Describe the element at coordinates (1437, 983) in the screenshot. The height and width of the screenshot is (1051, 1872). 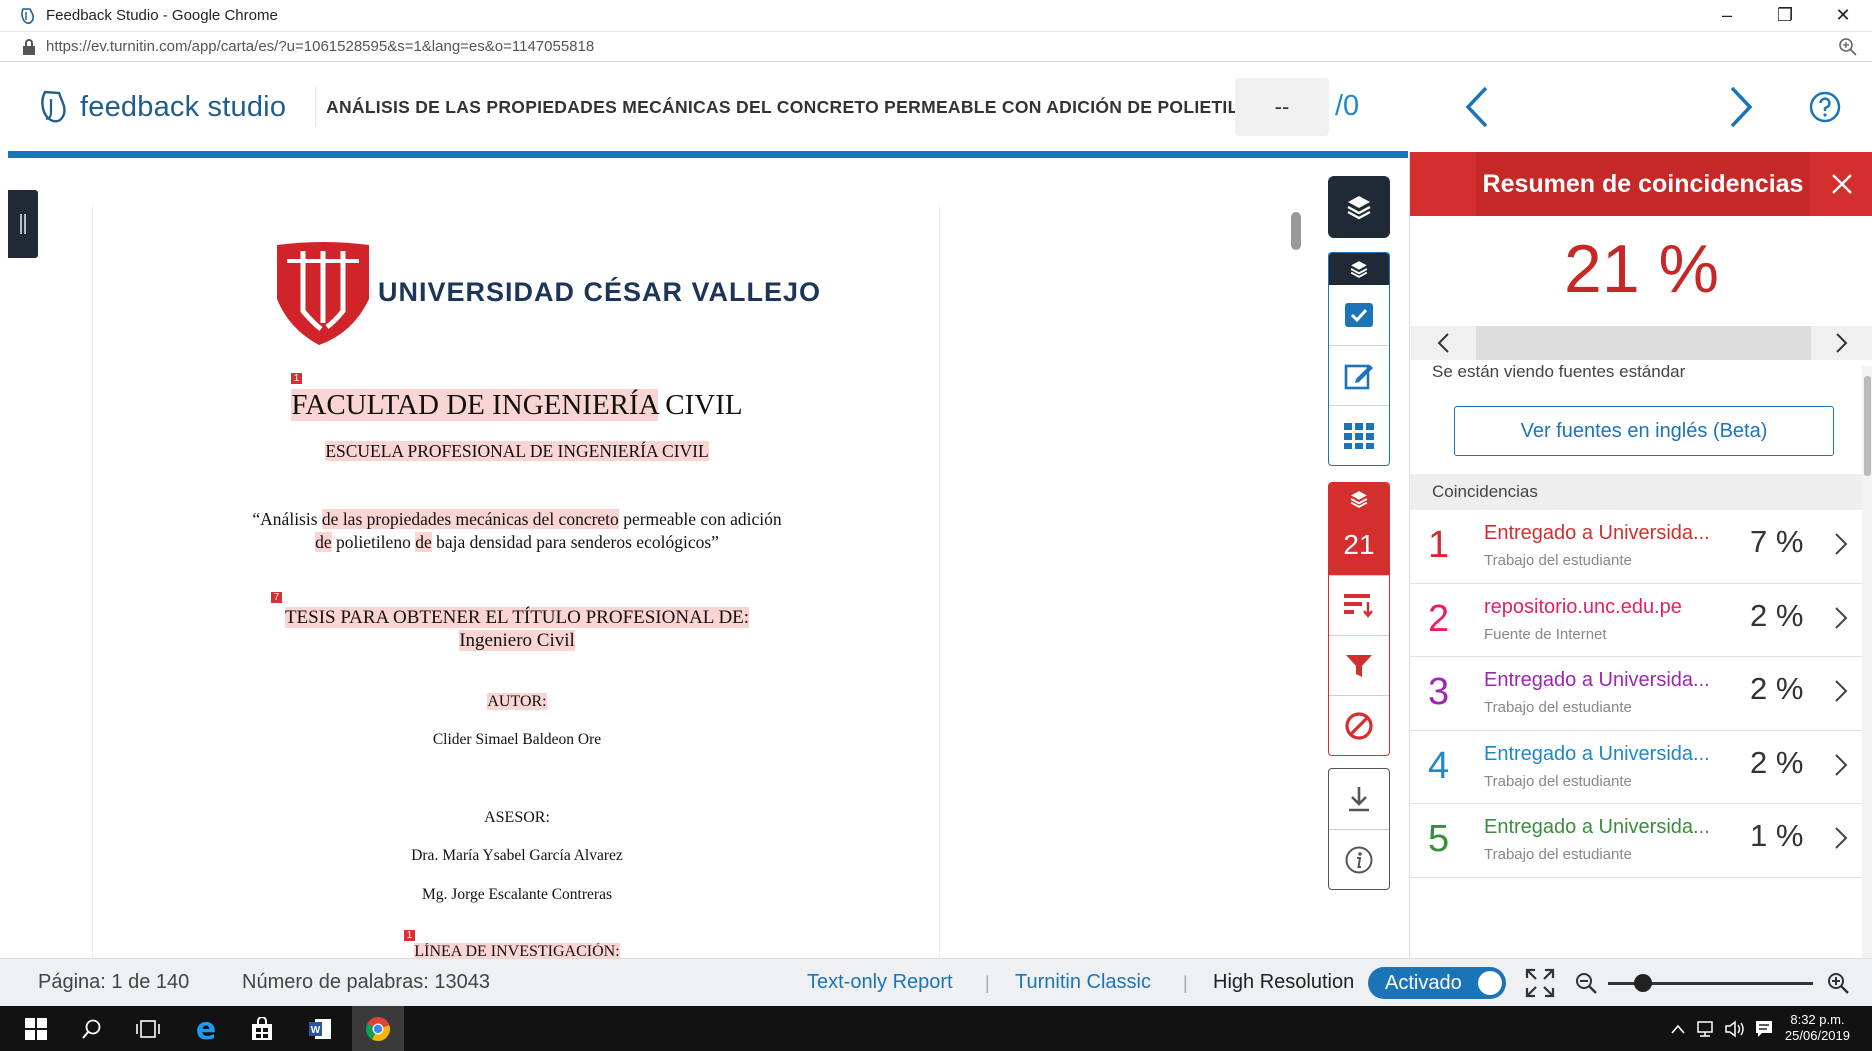
I see `high-resolution-toggle: Activado` at that location.